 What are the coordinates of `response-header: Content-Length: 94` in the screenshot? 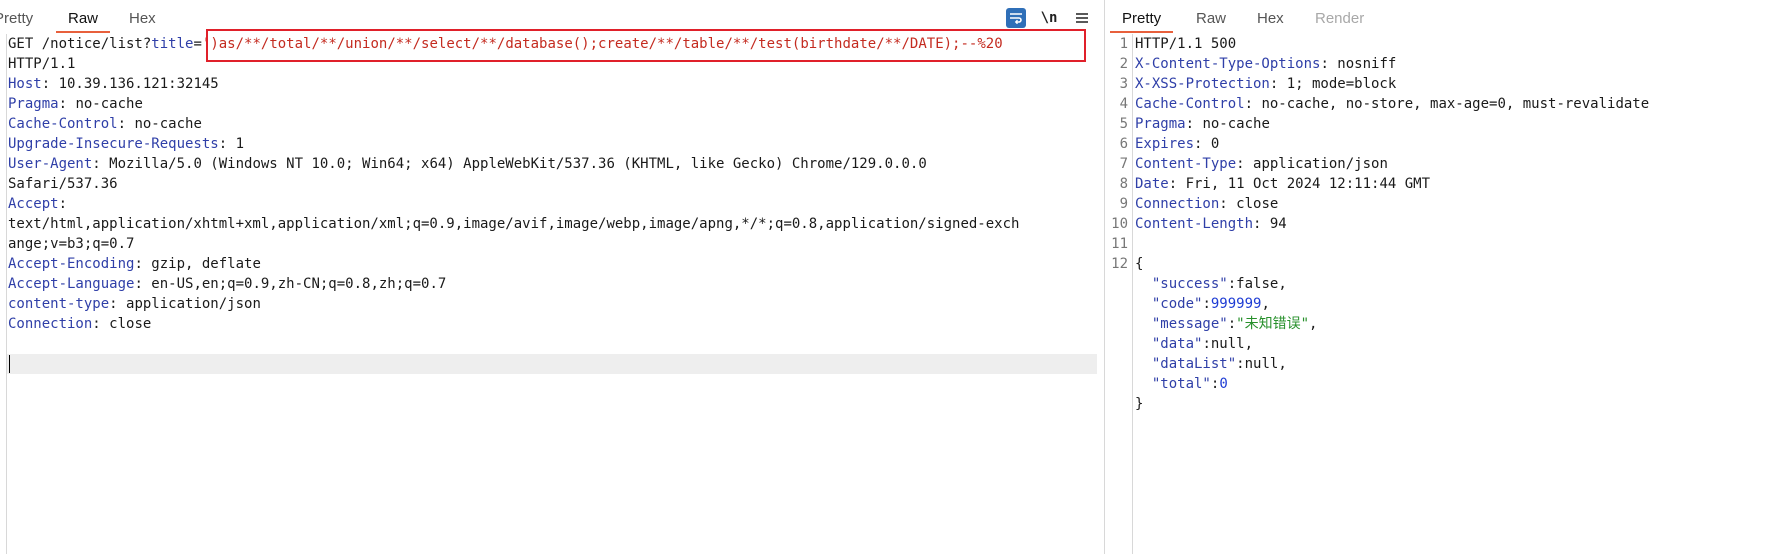 It's located at (1211, 224).